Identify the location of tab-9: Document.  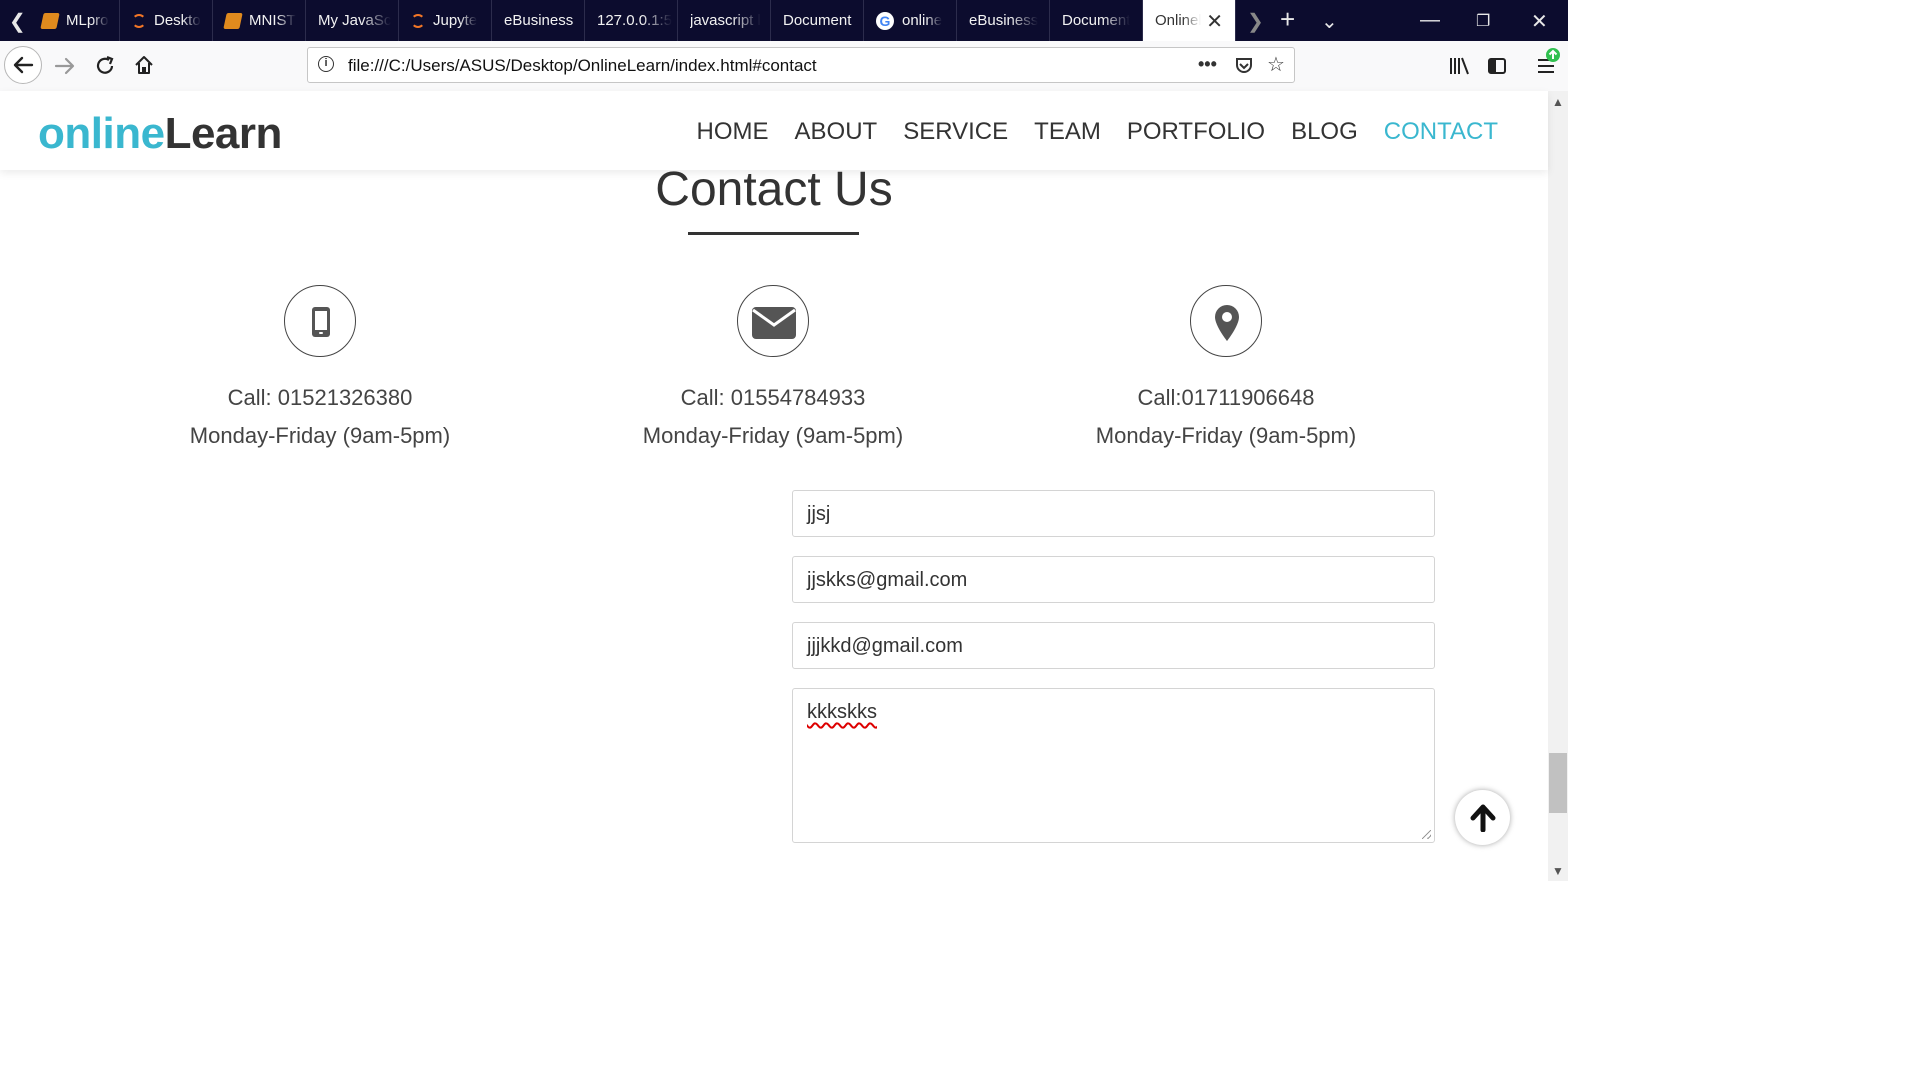
(817, 20).